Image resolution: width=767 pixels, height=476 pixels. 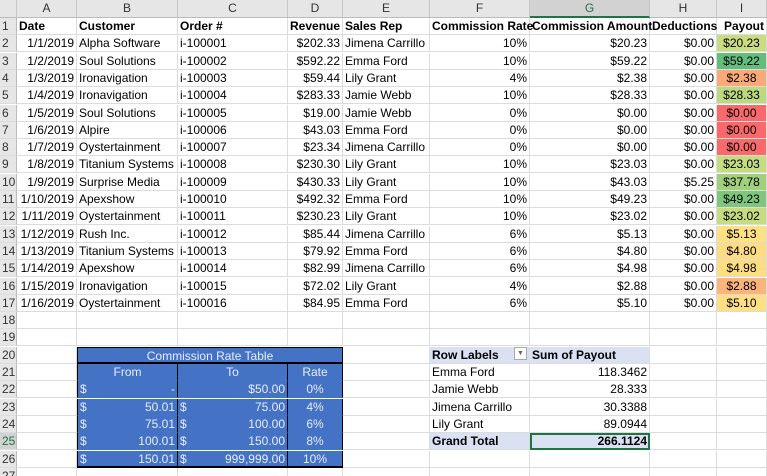 What do you see at coordinates (233, 96) in the screenshot?
I see `data-cell: i-100004` at bounding box center [233, 96].